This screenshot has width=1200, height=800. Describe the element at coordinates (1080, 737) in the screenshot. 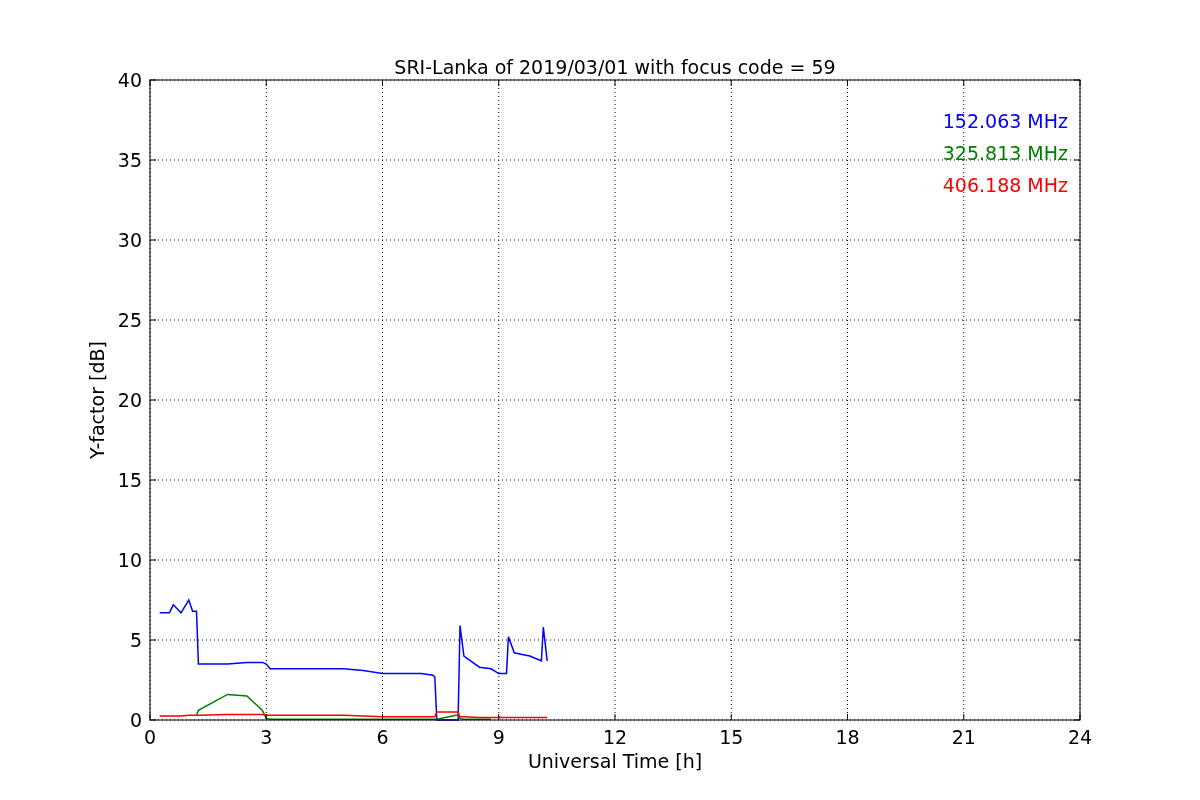

I see `tick-label: 24` at that location.